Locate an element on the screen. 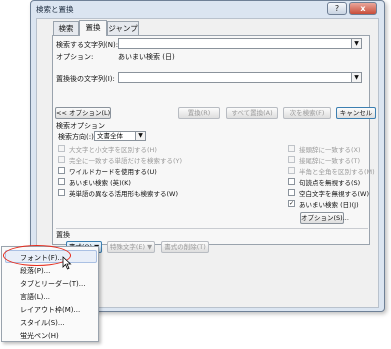  replace-history-dropdown: ▼ is located at coordinates (356, 77).